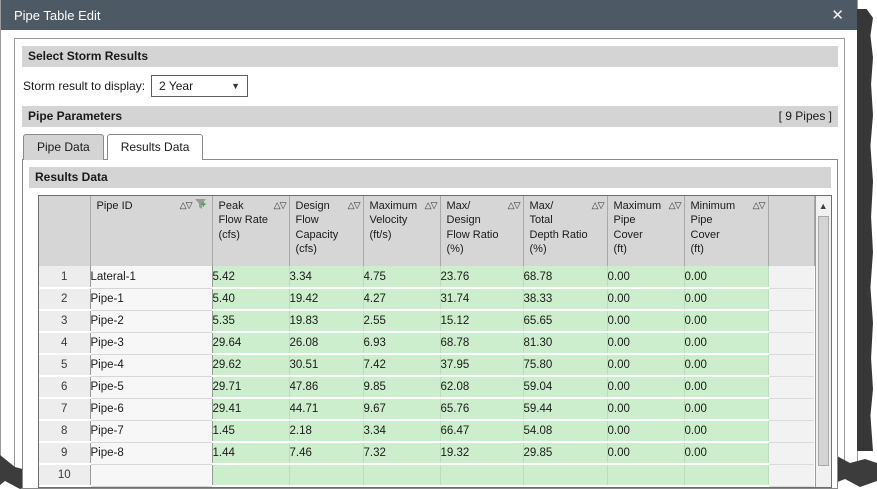  I want to click on col-header-peak-flow-rate: Peak Flow Rate (cfs) △▽, so click(251, 231).